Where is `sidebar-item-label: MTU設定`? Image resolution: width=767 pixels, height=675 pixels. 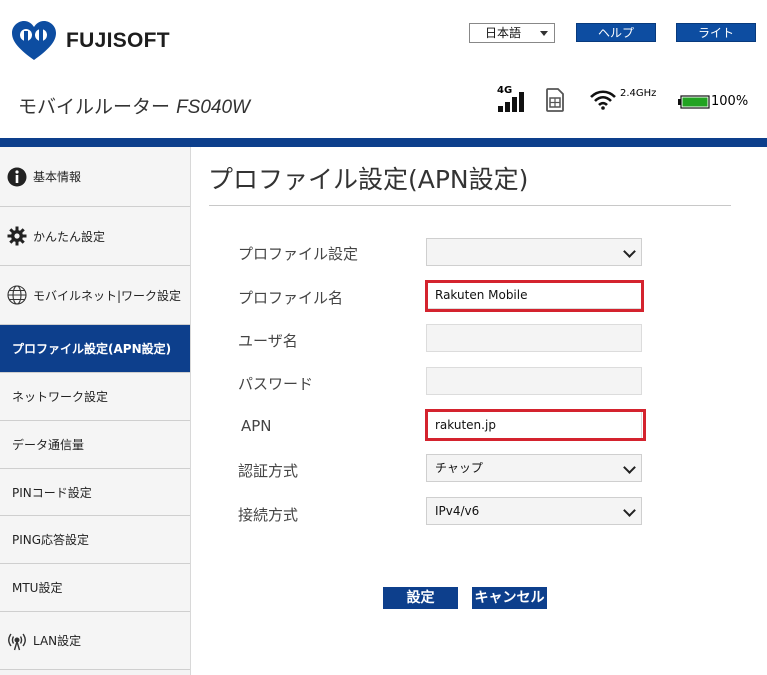 sidebar-item-label: MTU設定 is located at coordinates (37, 588).